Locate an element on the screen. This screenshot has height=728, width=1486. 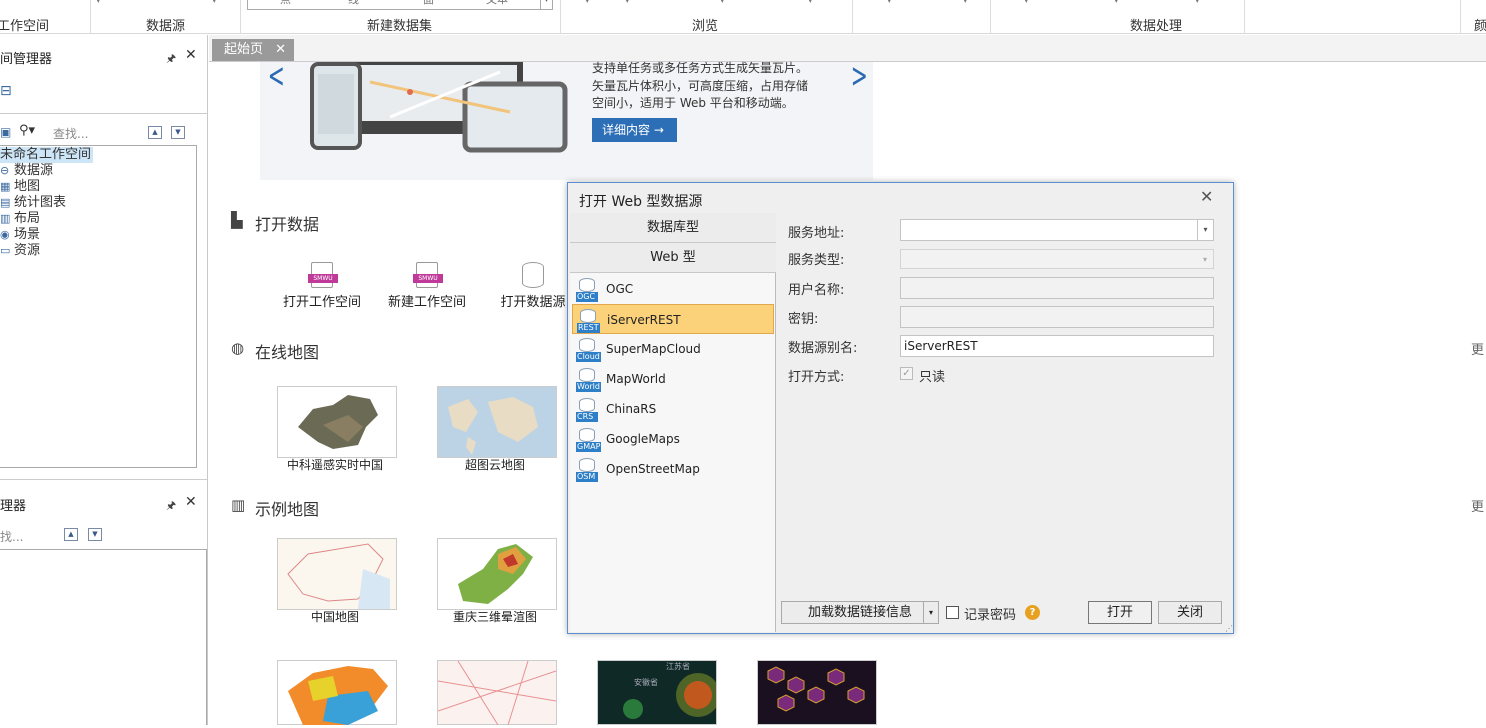
readonly-checkbox: ✓ is located at coordinates (906, 373).